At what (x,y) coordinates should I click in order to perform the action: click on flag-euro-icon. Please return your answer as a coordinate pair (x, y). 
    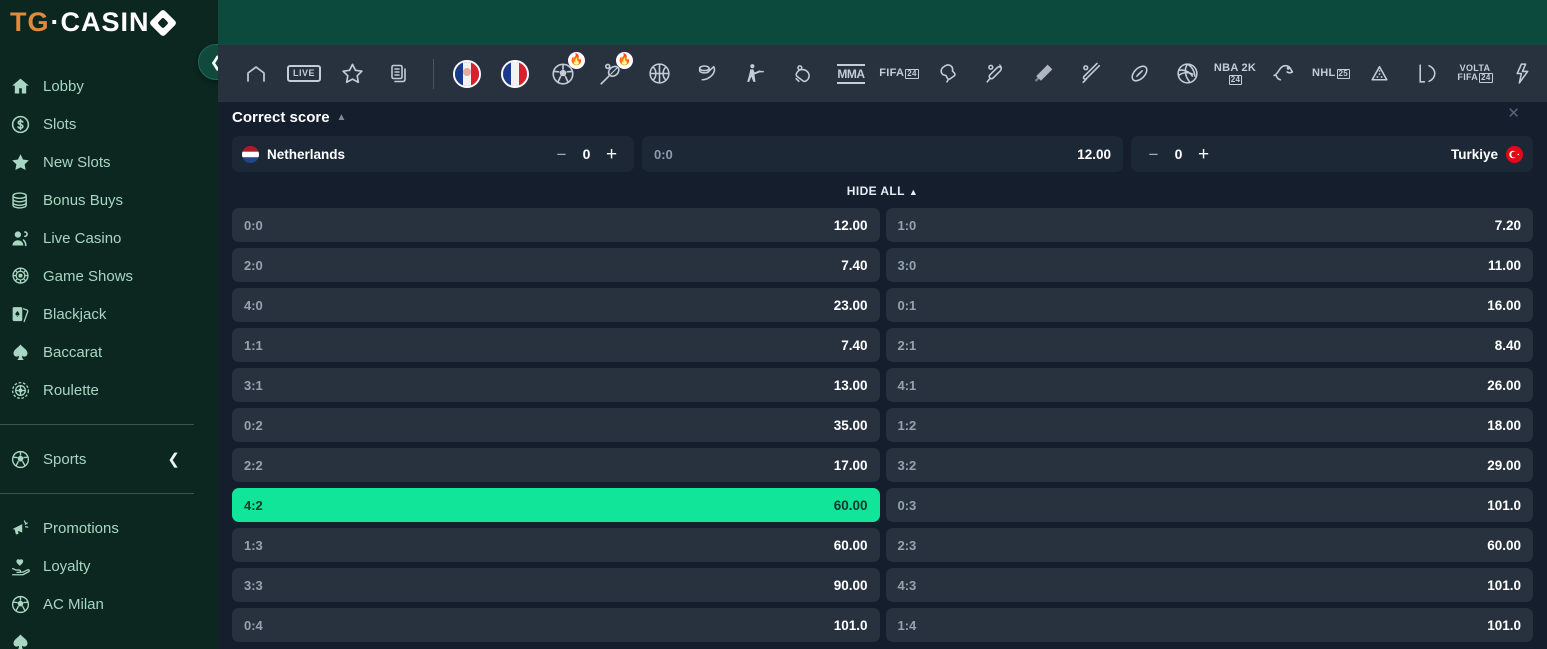
    Looking at the image, I should click on (515, 73).